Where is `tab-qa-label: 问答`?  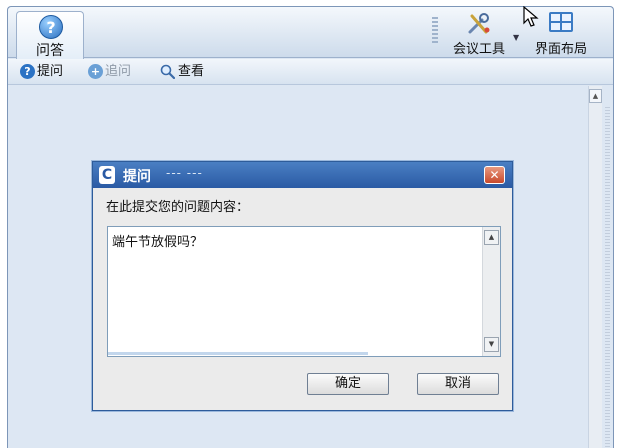 tab-qa-label: 问答 is located at coordinates (50, 51).